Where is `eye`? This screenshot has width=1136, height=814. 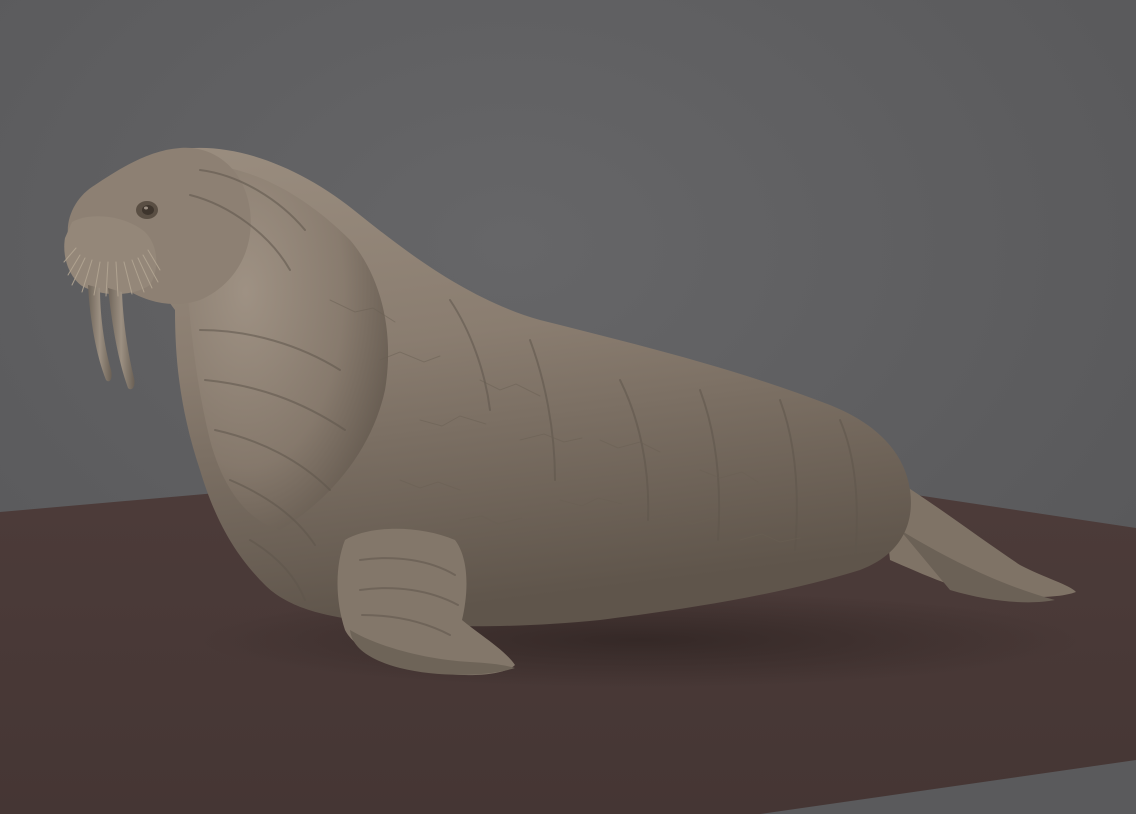
eye is located at coordinates (148, 210).